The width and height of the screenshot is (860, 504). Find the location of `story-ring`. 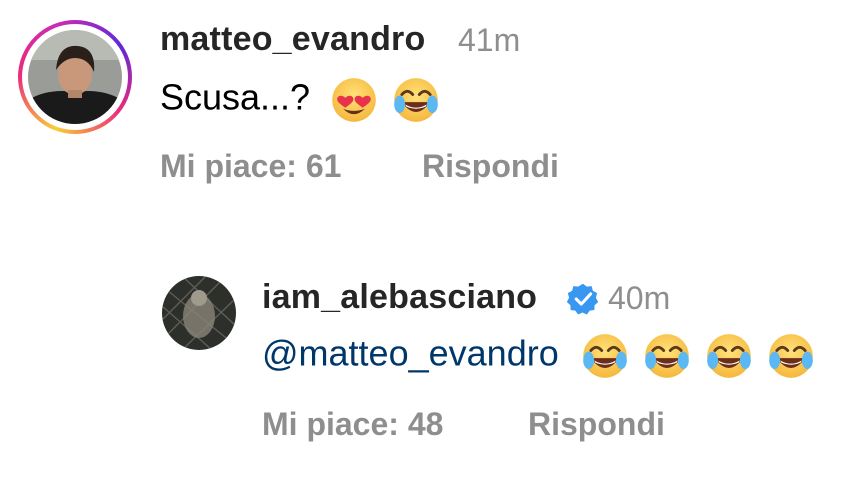

story-ring is located at coordinates (75, 77).